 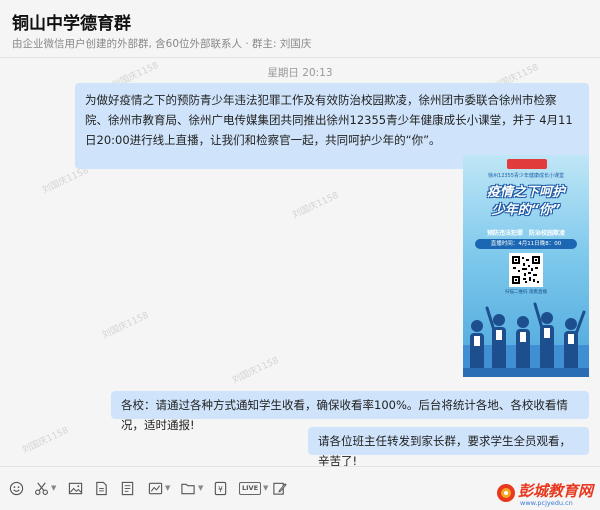 What do you see at coordinates (525, 192) in the screenshot?
I see `poster-title-line1: 疫情之下呵护` at bounding box center [525, 192].